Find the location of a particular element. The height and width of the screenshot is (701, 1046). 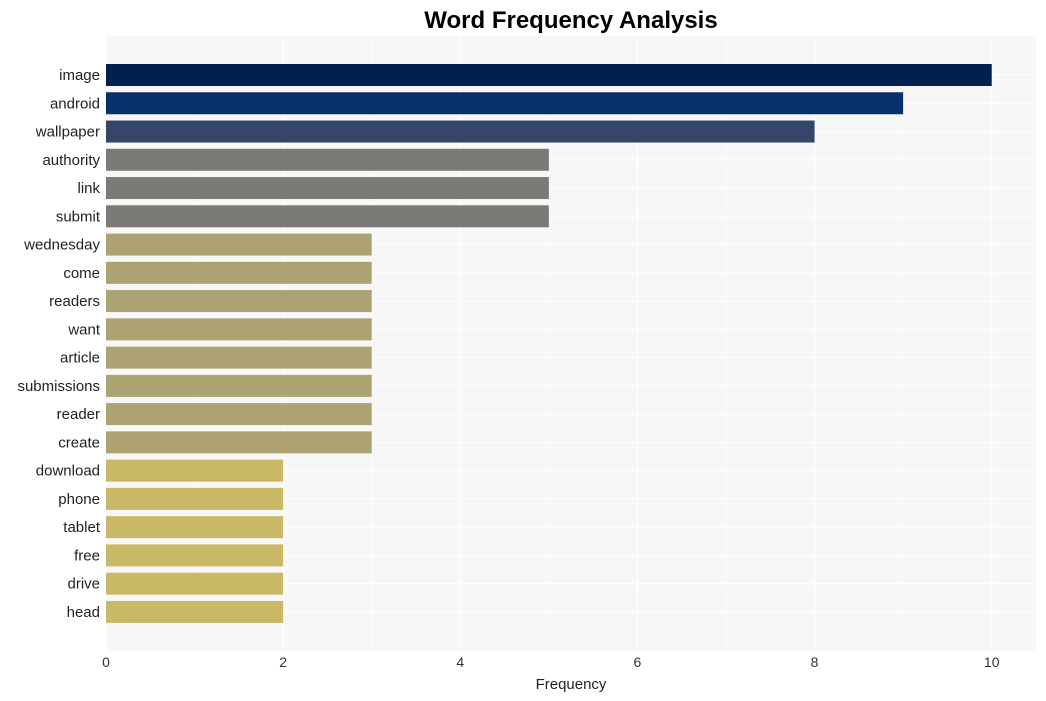

category-label-reader: reader is located at coordinates (78, 414).